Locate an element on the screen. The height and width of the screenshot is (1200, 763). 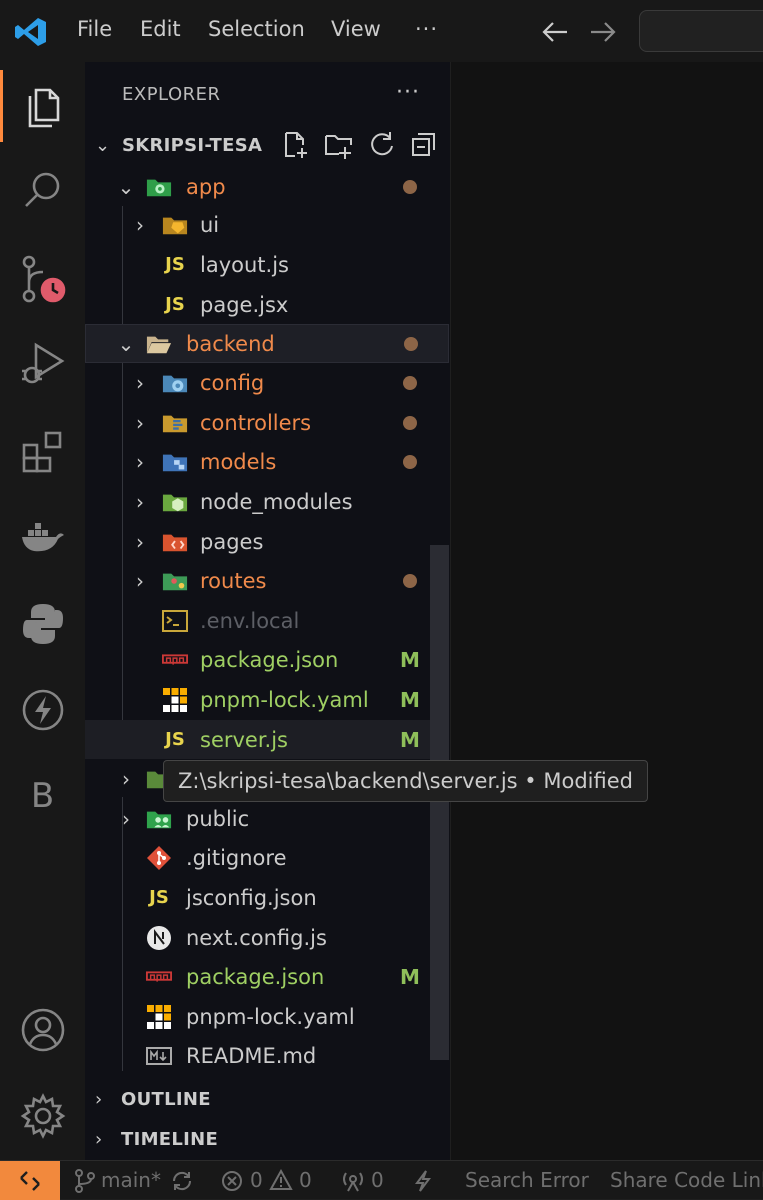
menu-file: File is located at coordinates (94, 29).